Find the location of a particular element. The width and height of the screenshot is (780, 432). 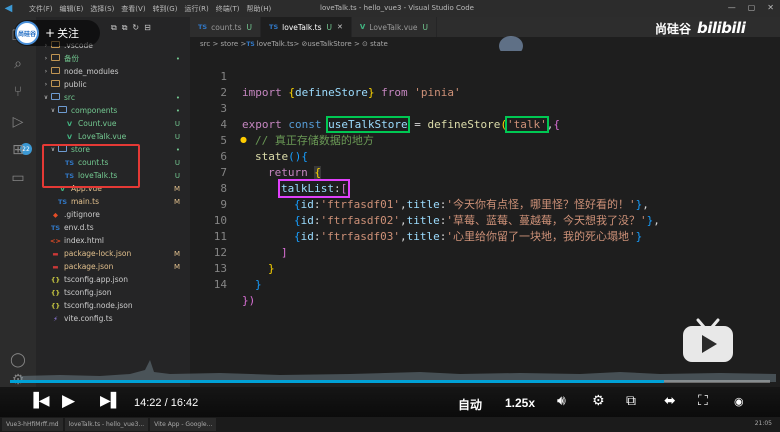

taskbar-item: Vue3-hHfiMrff.md is located at coordinates (32, 424).